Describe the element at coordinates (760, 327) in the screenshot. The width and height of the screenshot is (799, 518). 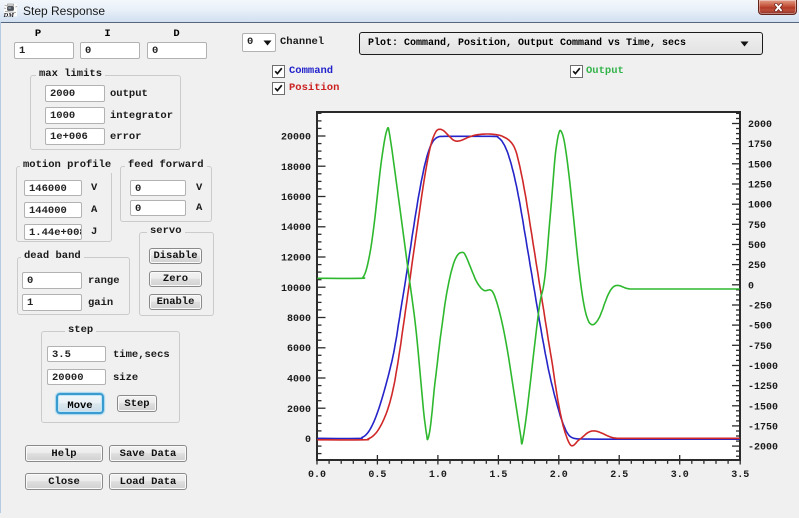
I see `svg-text: -500` at that location.